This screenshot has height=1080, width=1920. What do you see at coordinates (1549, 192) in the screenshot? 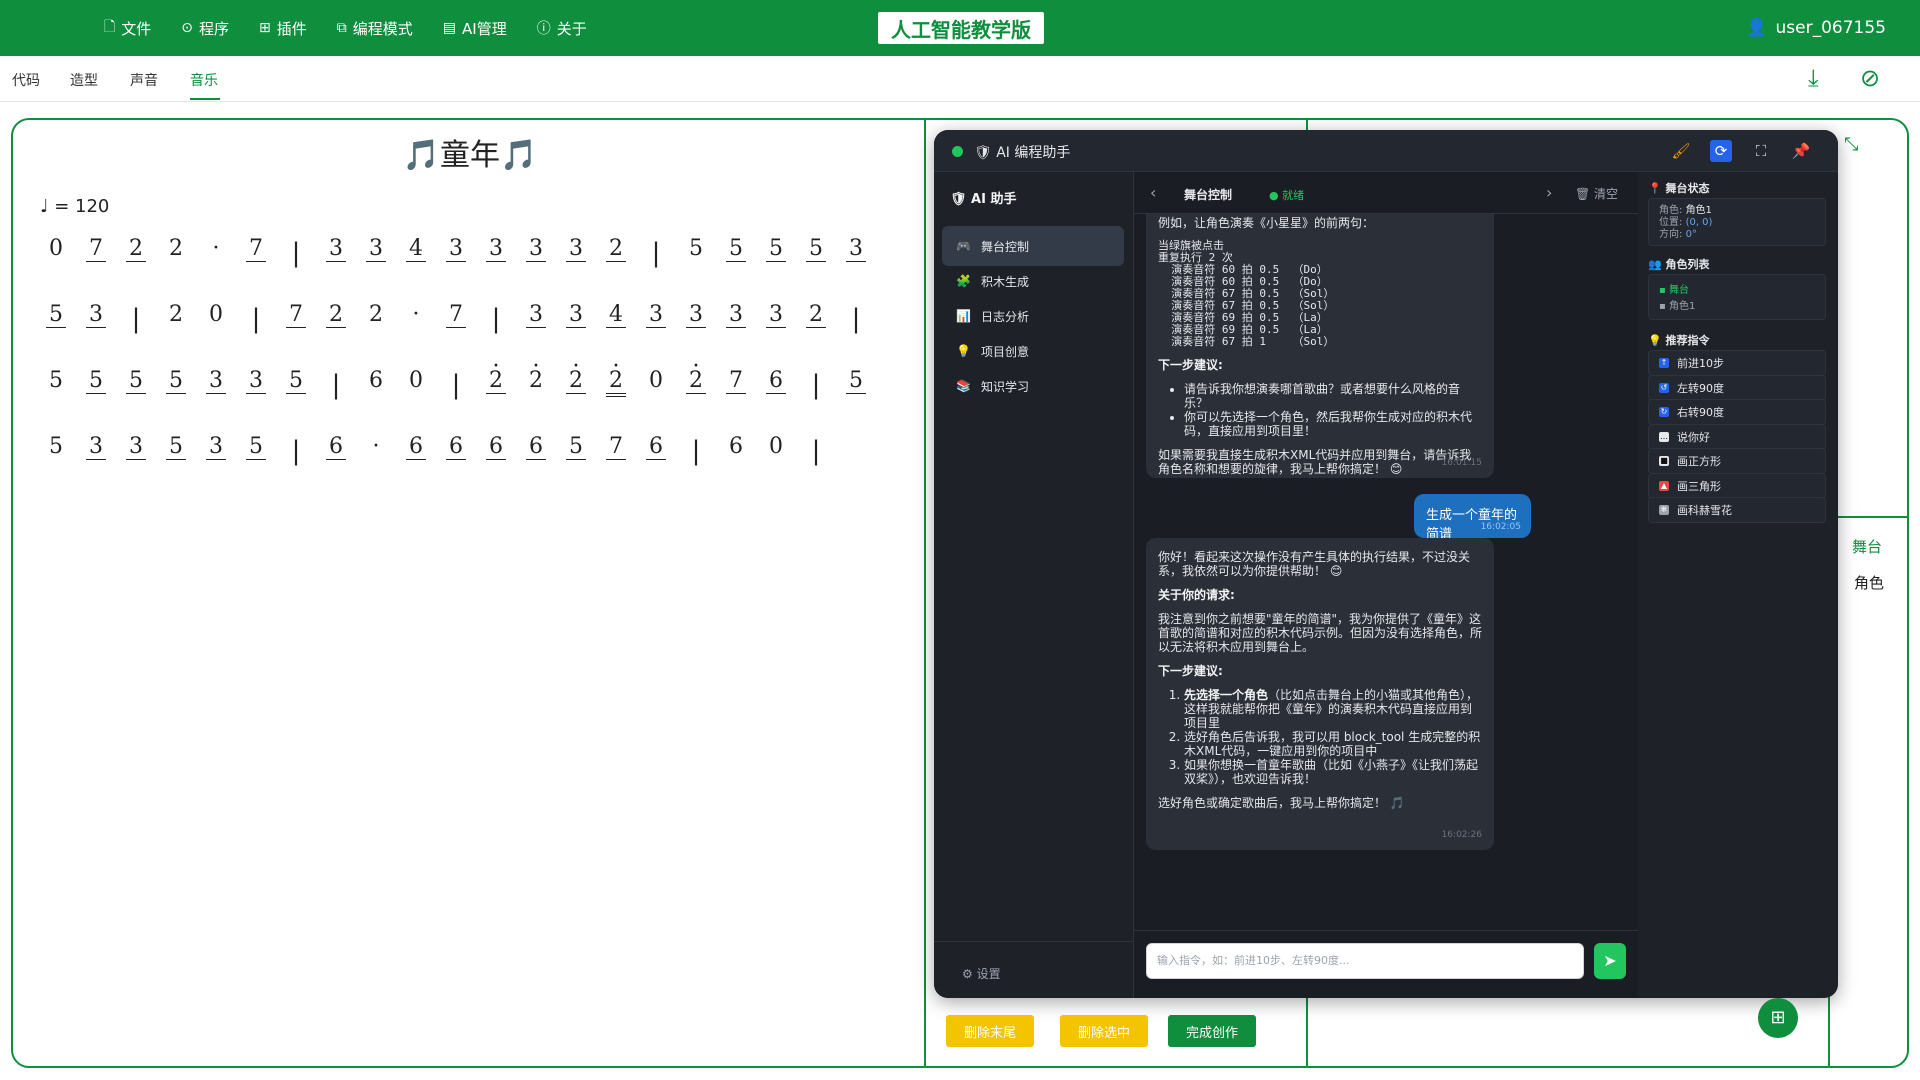
I see `chevron-right-icon: ›` at bounding box center [1549, 192].